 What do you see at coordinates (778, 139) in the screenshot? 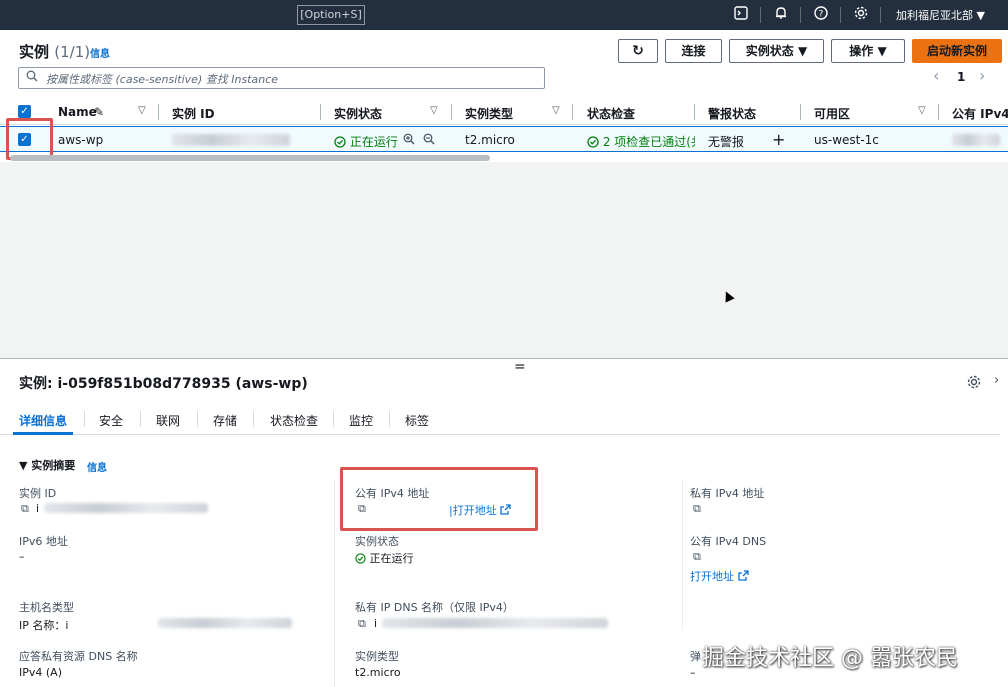
I see `add-alarm-icon: +` at bounding box center [778, 139].